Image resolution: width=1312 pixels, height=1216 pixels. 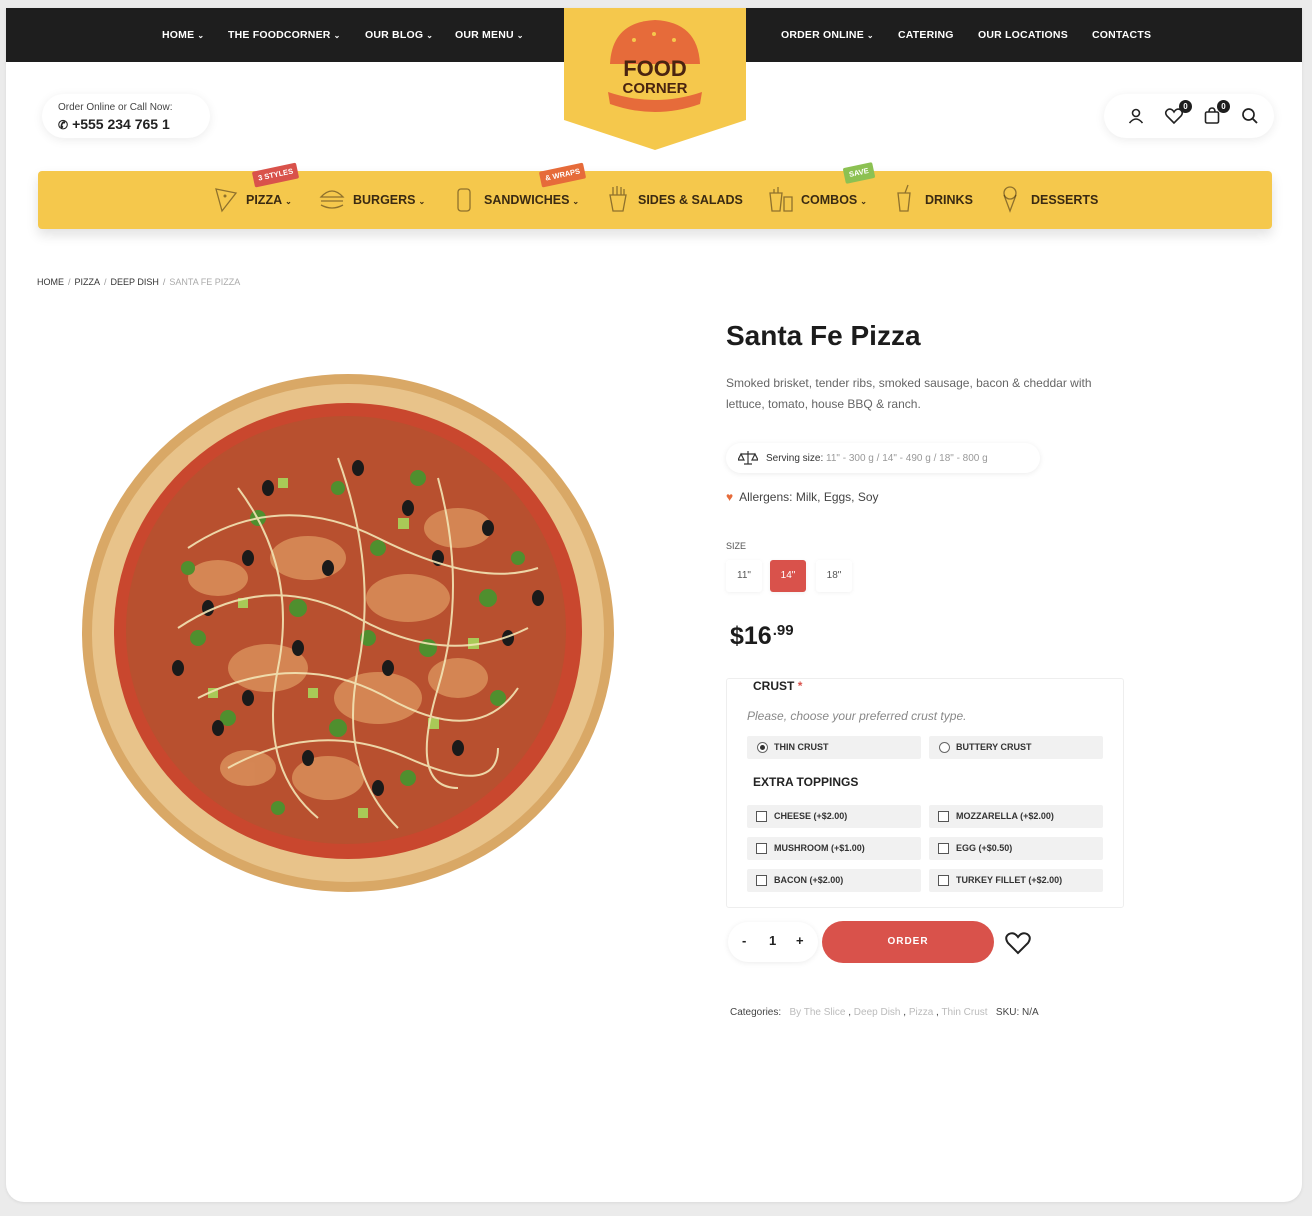 I want to click on category-desserts: DESSERTS, so click(x=1064, y=200).